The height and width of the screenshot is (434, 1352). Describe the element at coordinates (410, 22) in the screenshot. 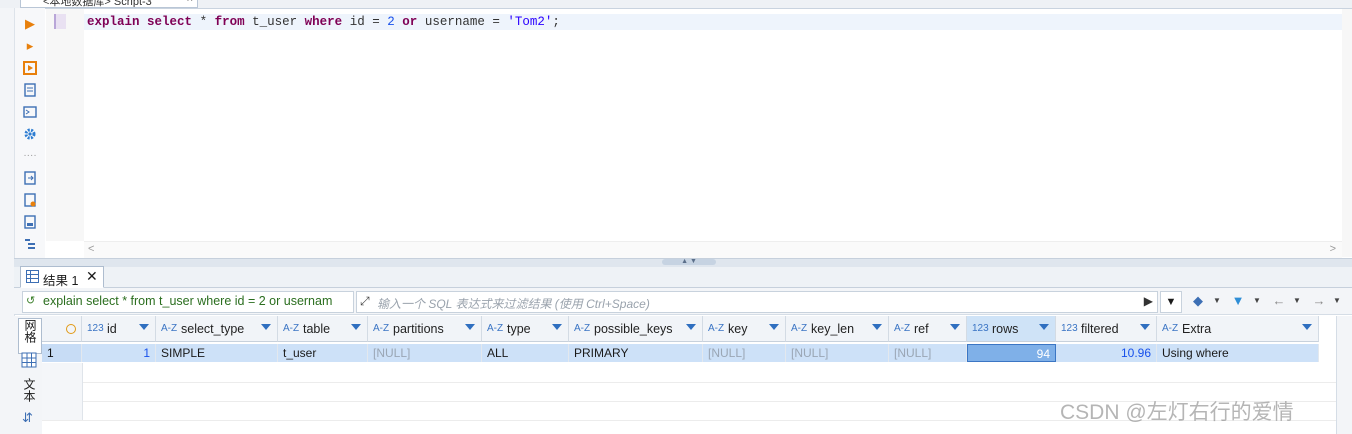

I see `sql-keyword: or` at that location.